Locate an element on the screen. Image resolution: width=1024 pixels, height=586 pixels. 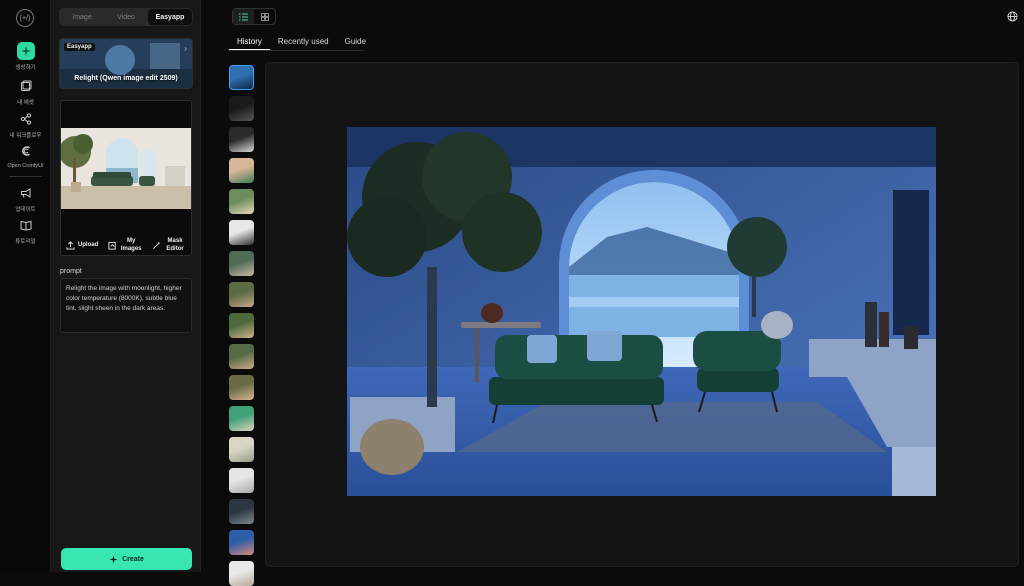
list-icon is located at coordinates (243, 16).